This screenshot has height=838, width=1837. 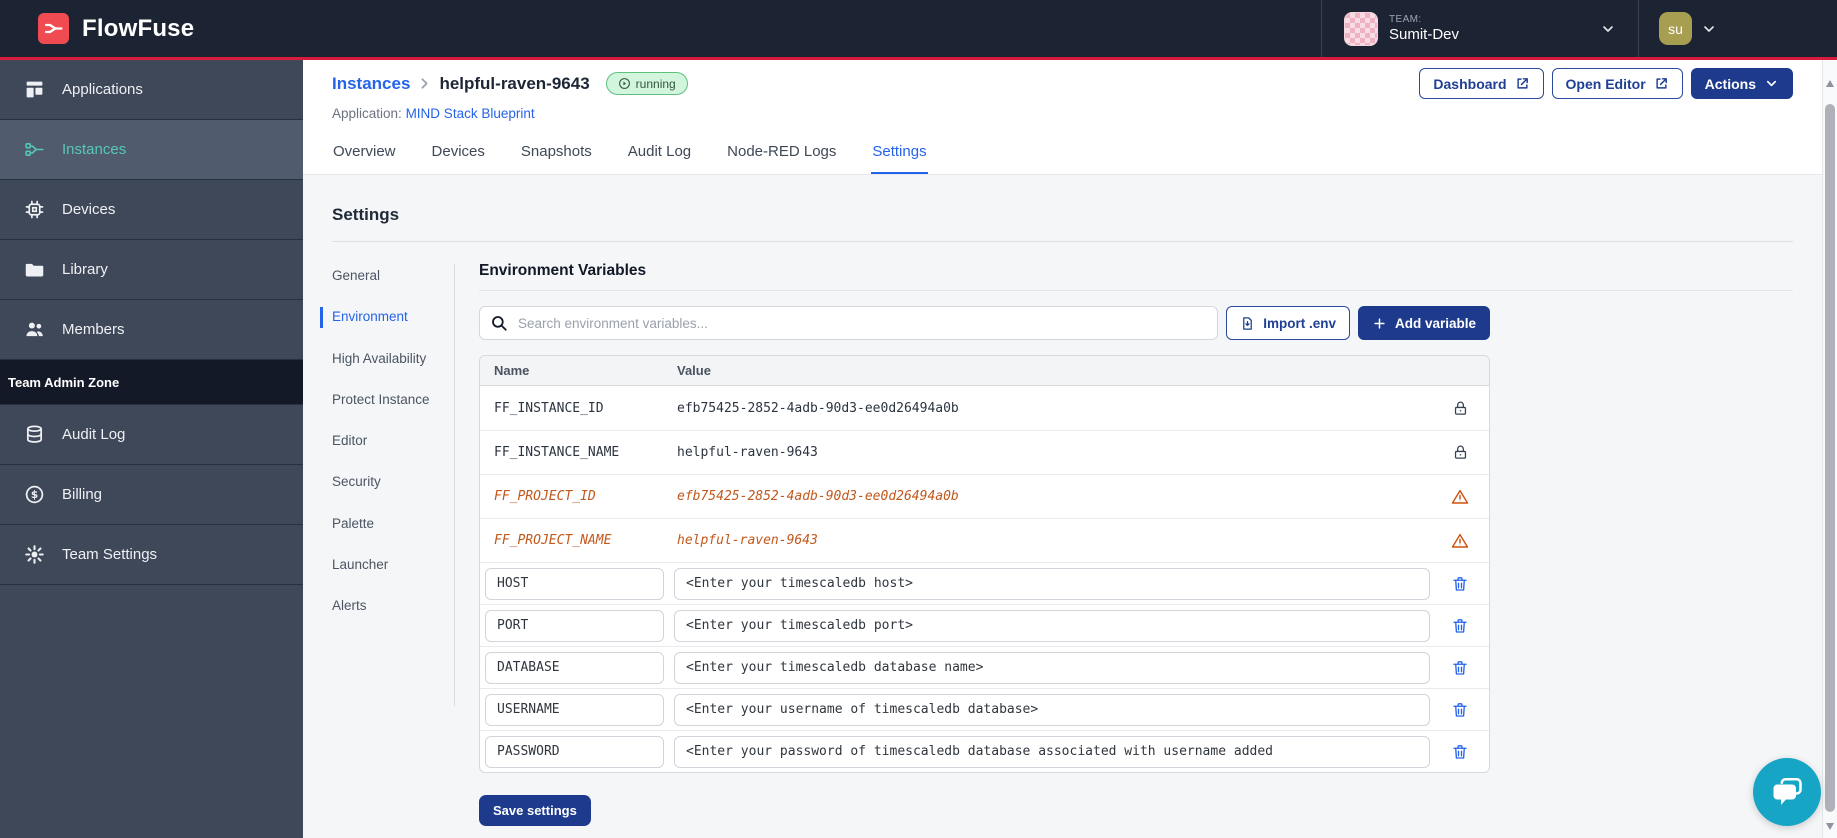 What do you see at coordinates (899, 155) in the screenshot?
I see `tab-settings: Settings` at bounding box center [899, 155].